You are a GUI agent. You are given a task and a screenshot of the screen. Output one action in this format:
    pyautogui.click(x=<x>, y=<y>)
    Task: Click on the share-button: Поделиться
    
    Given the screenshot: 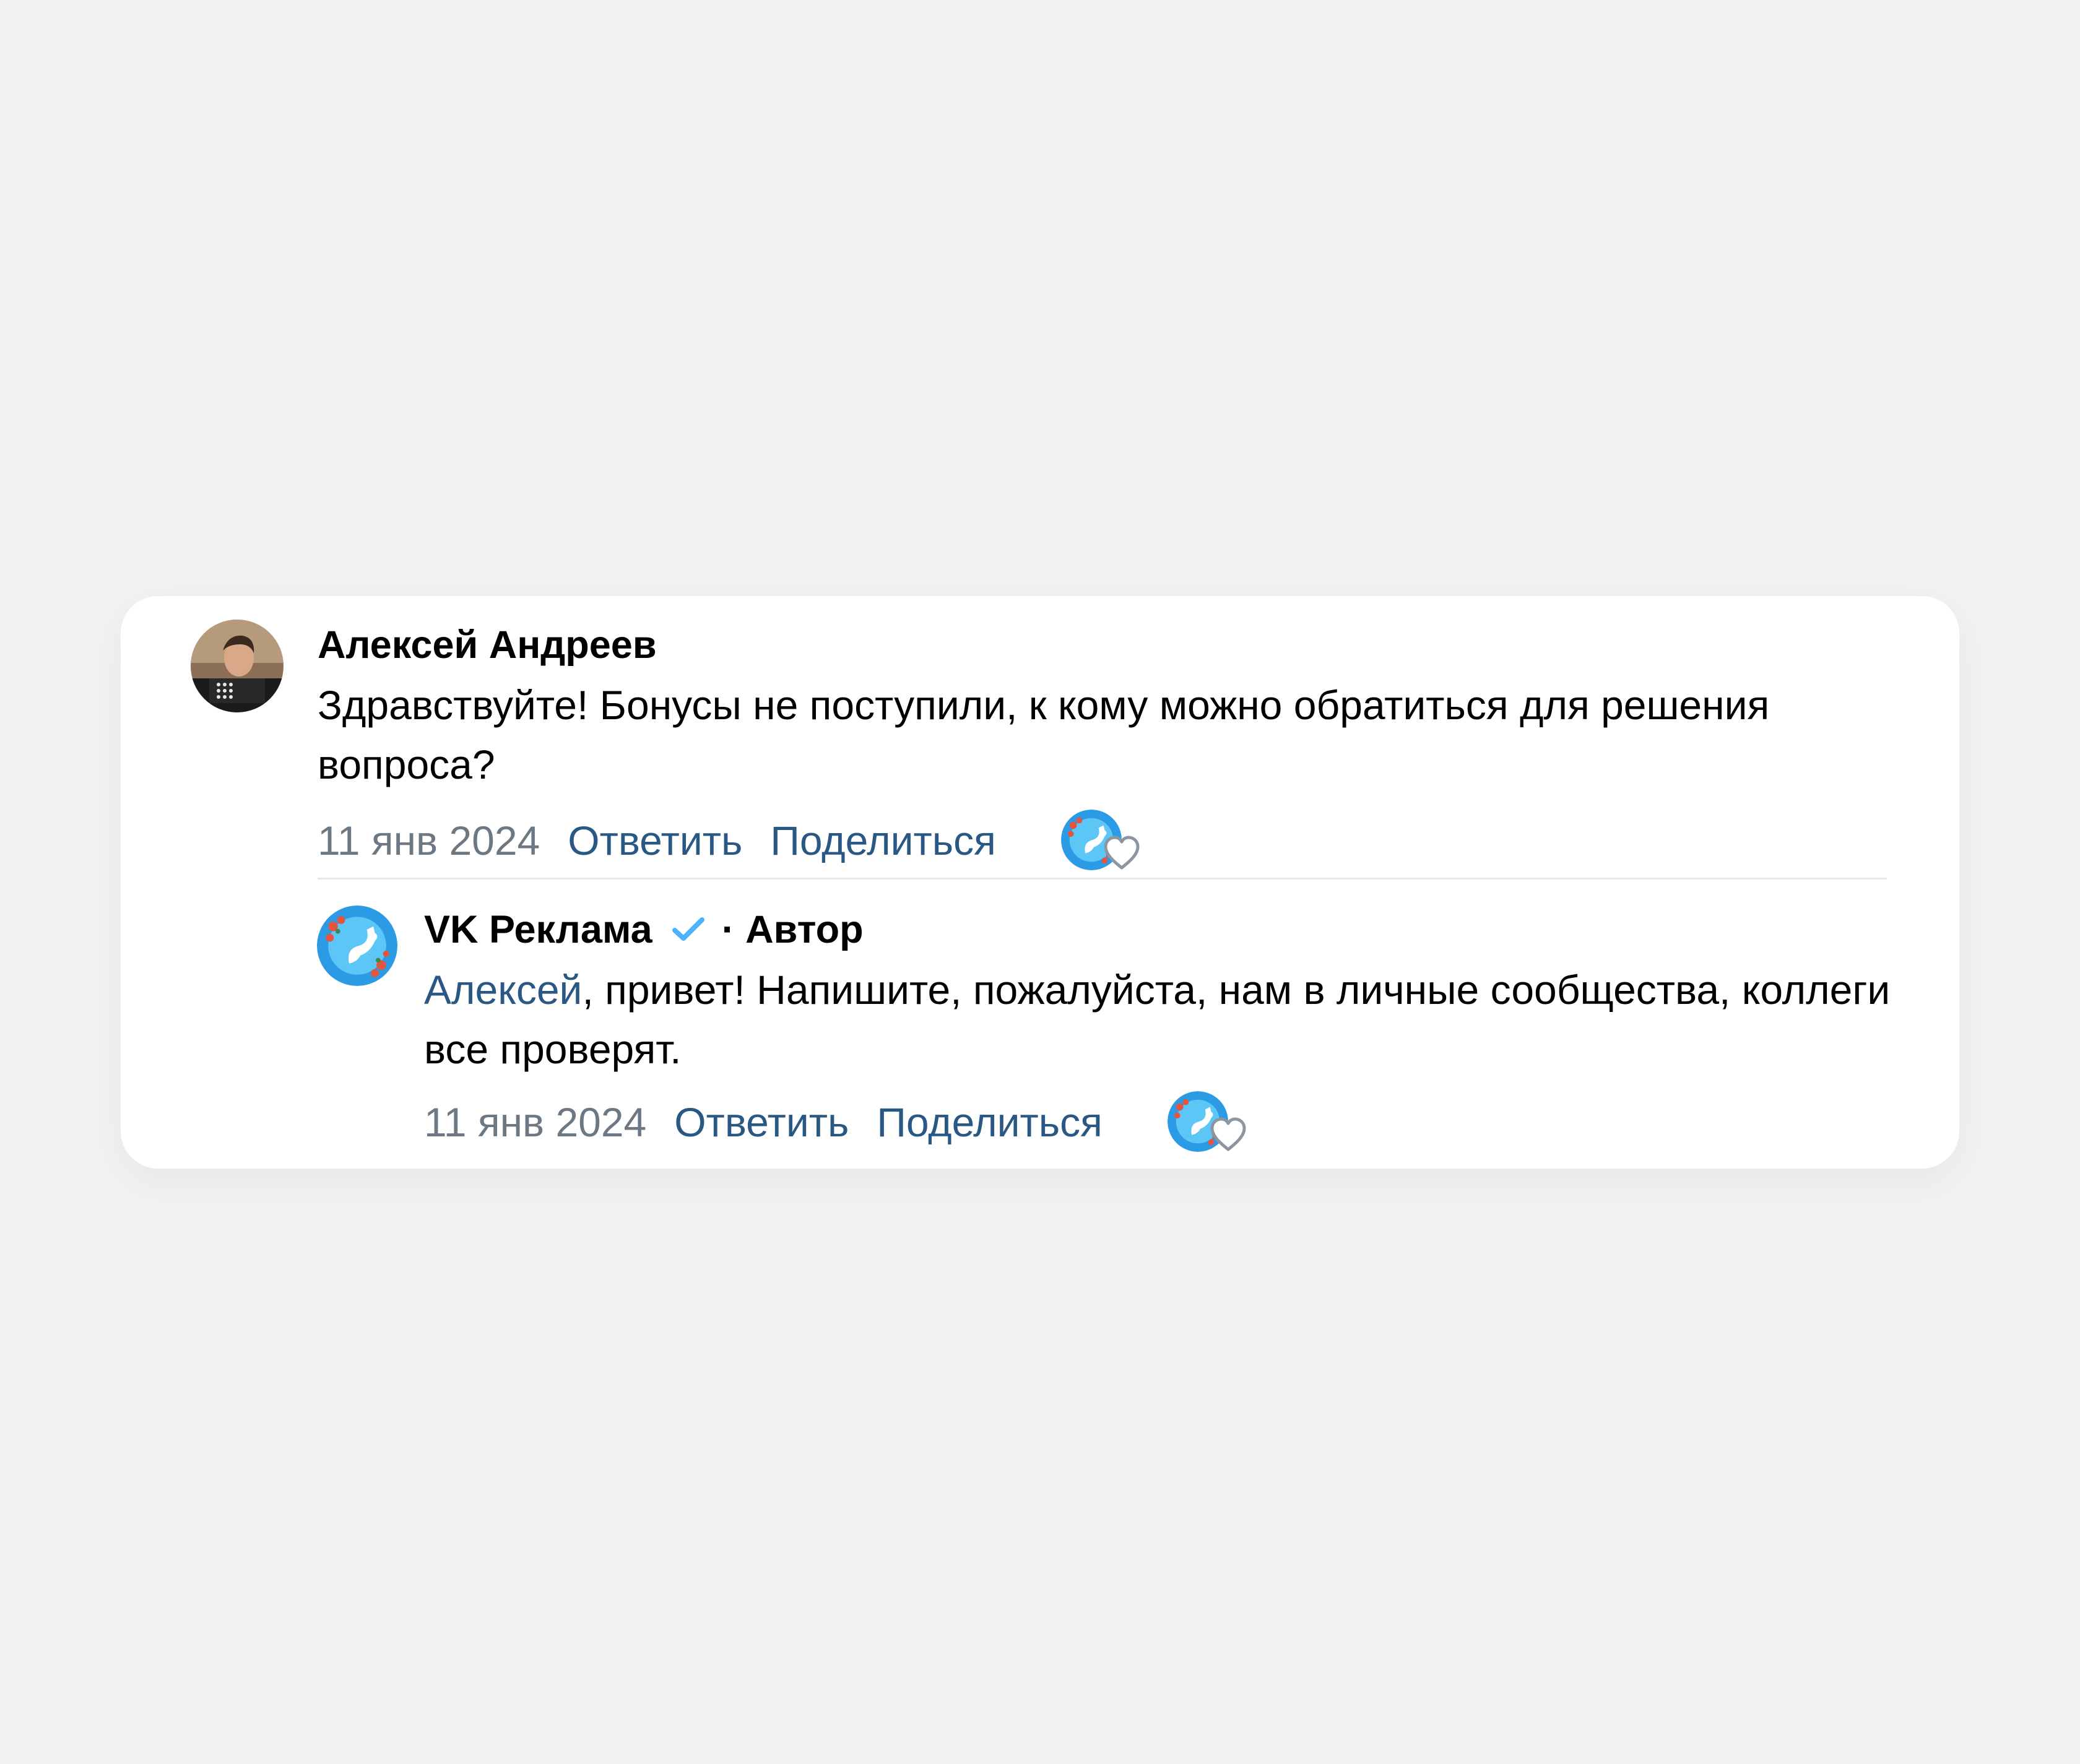 What is the action you would take?
    pyautogui.click(x=882, y=840)
    